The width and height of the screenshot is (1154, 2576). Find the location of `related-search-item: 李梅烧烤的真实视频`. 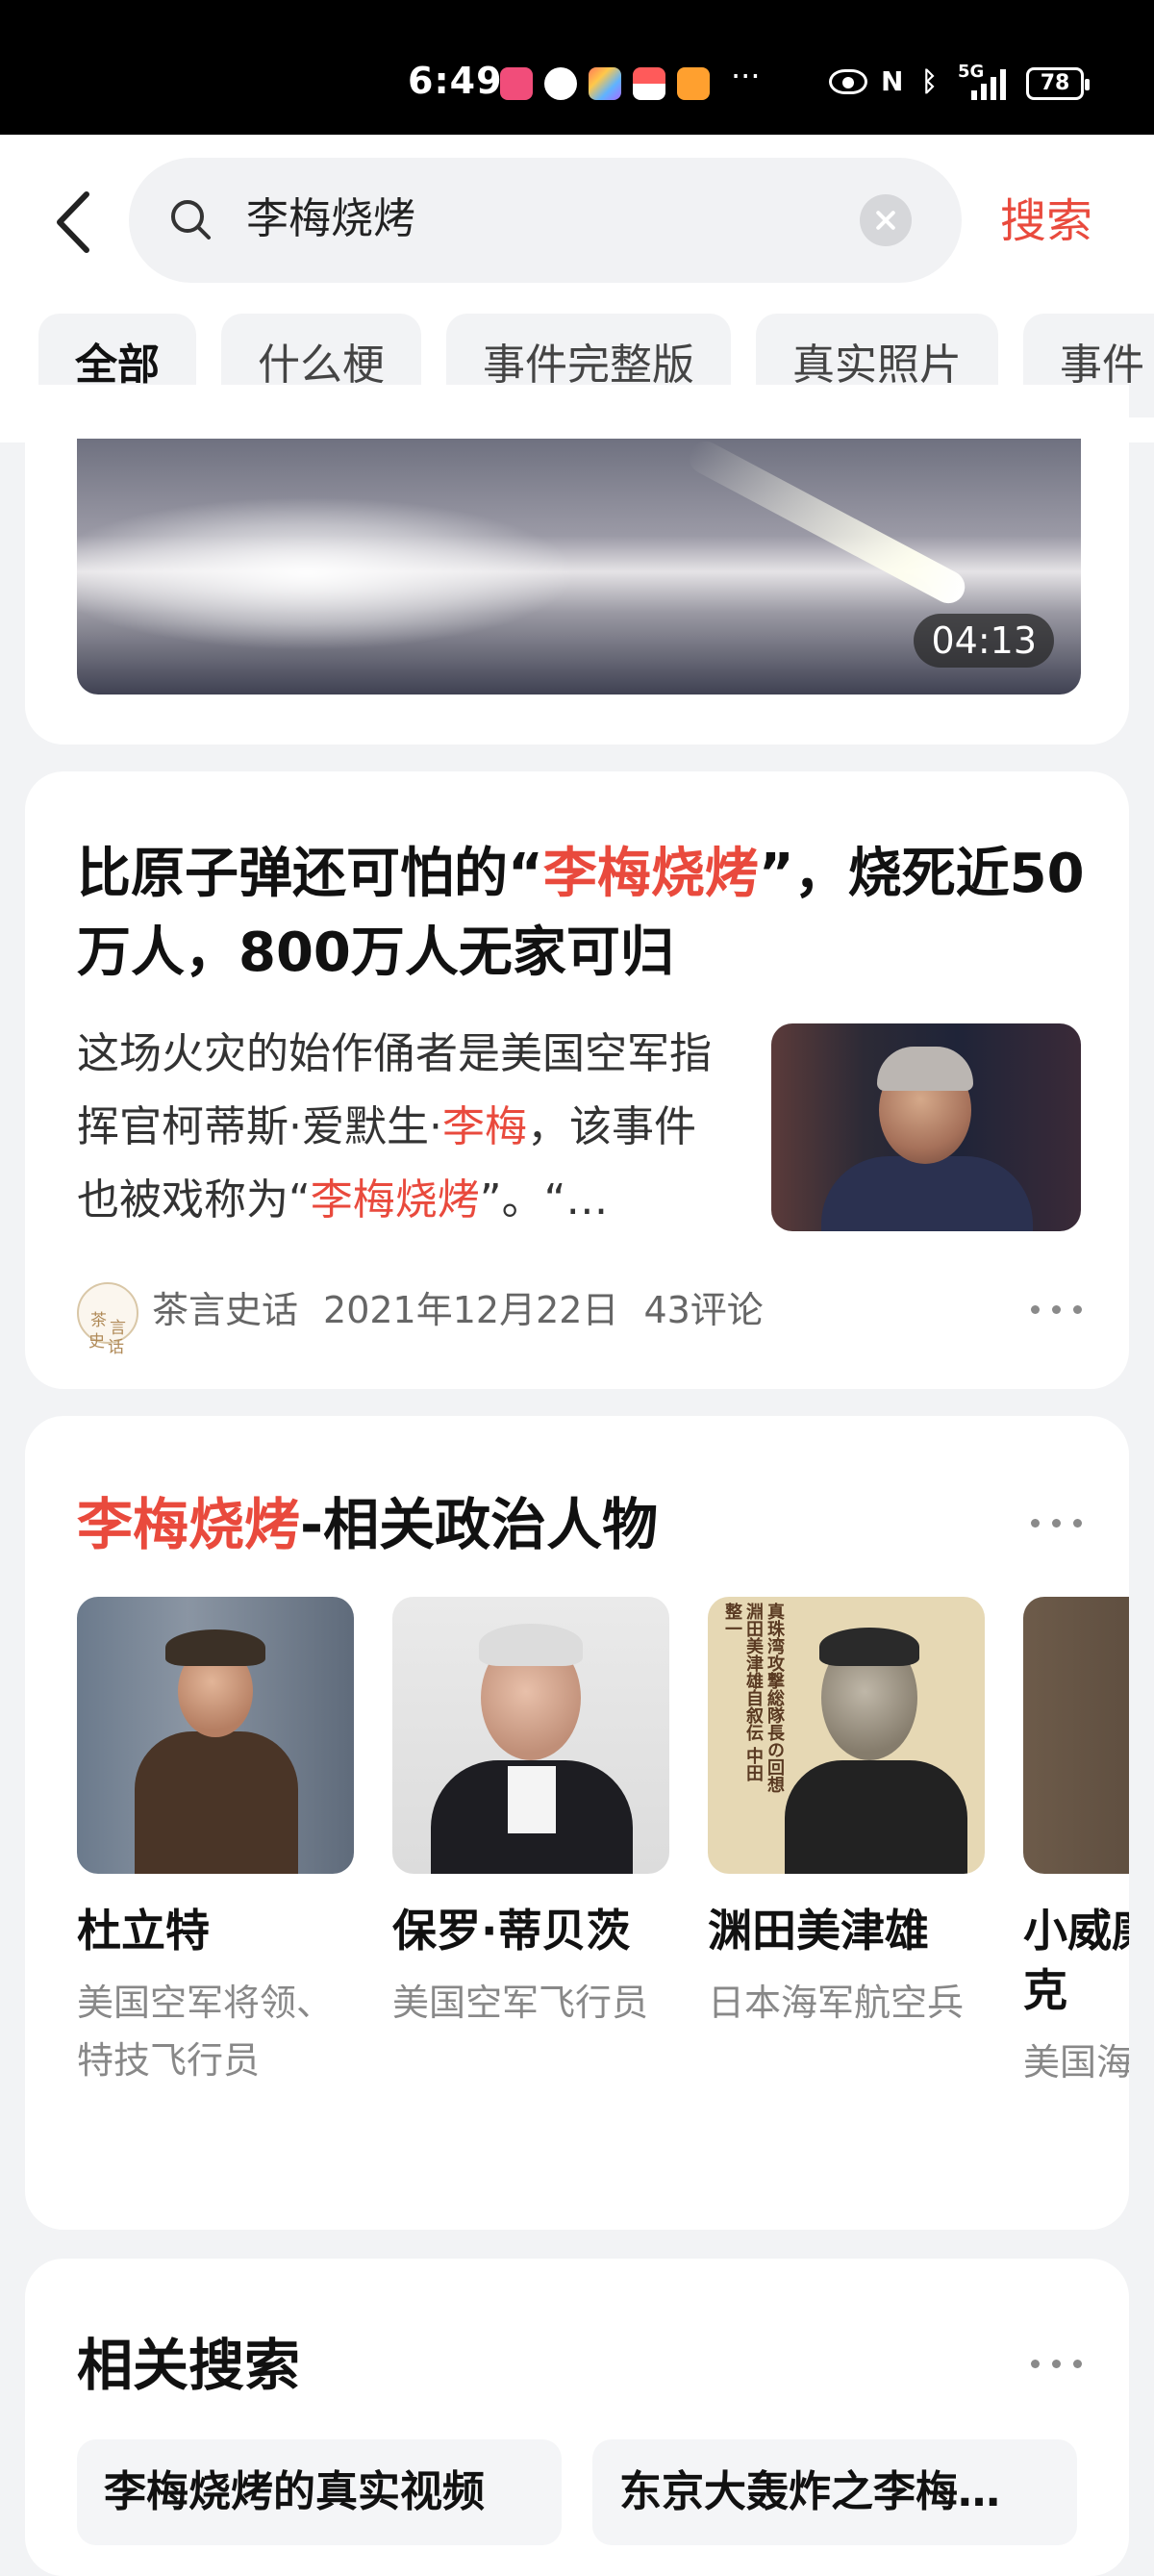

related-search-item: 李梅烧烤的真实视频 is located at coordinates (319, 2492).